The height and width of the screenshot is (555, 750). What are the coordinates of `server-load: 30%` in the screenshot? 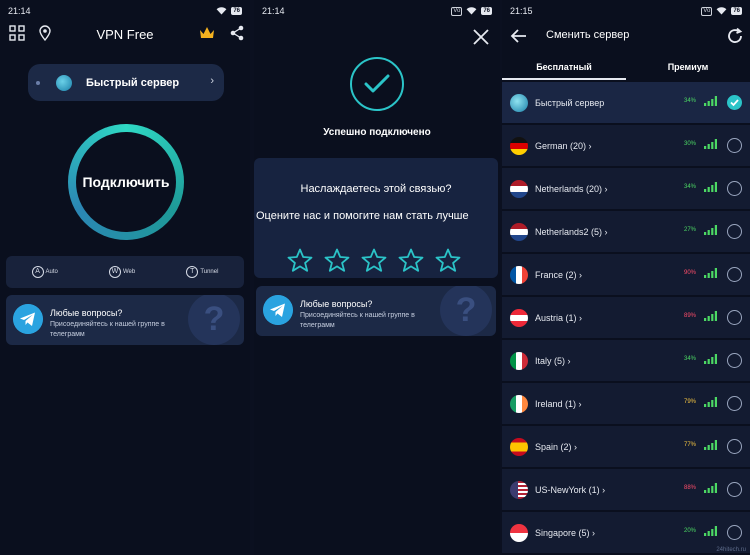 It's located at (689, 144).